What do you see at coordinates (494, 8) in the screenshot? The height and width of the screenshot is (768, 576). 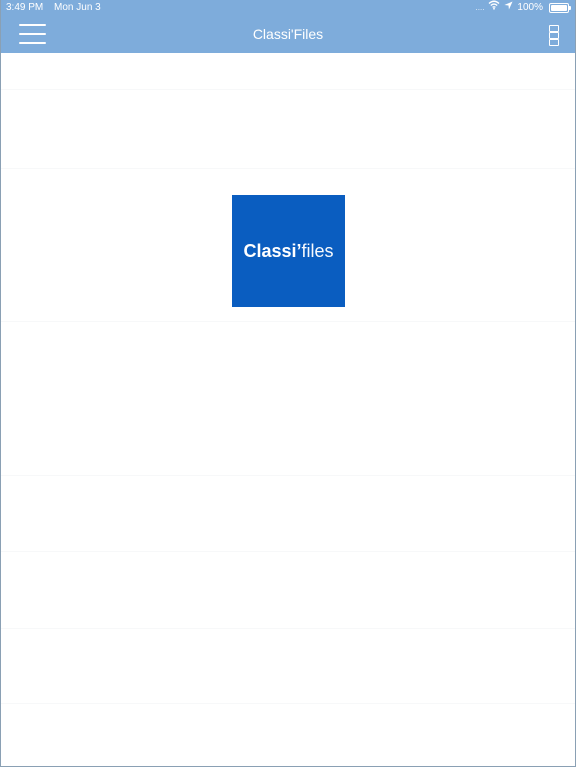 I see `wifi-icon` at bounding box center [494, 8].